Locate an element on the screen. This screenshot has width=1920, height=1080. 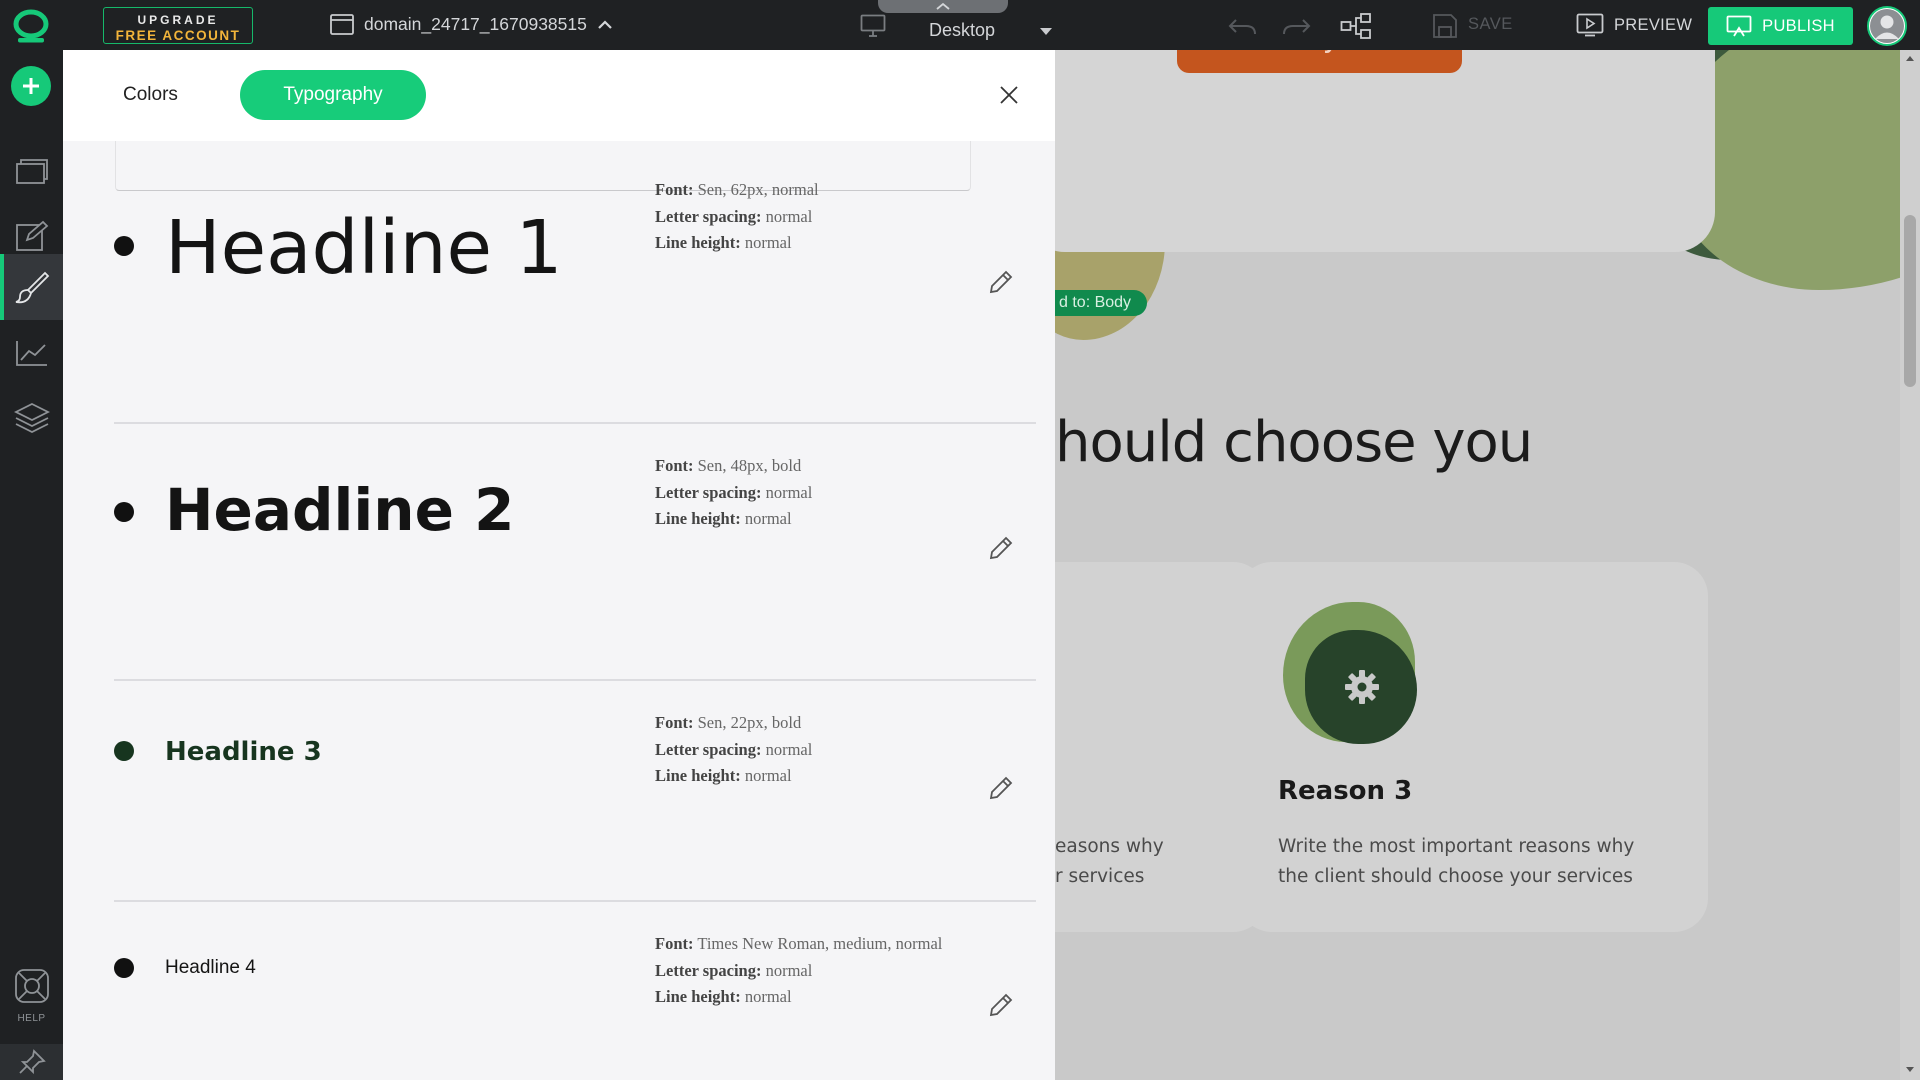
domain-selector: domain_24717_1670938515 is located at coordinates (471, 24).